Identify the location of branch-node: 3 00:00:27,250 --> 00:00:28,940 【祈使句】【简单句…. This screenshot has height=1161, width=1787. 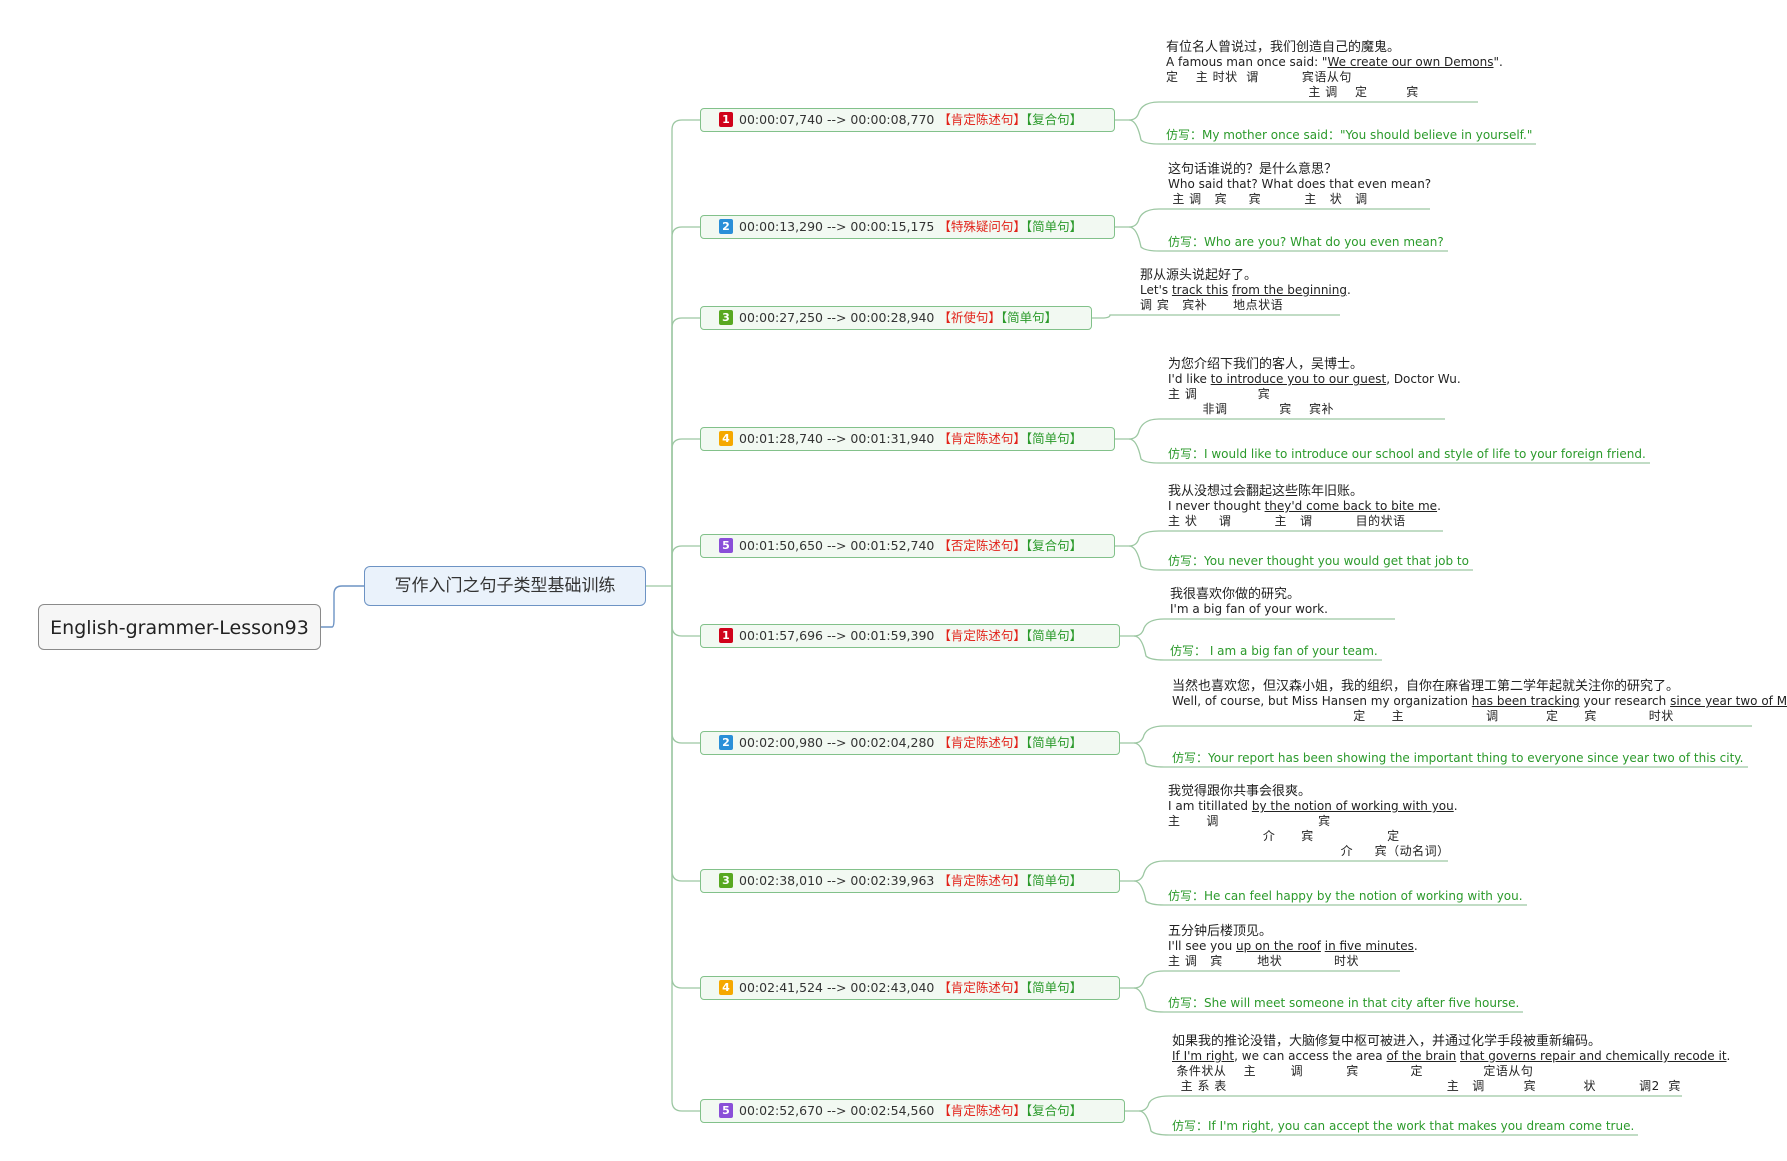
(896, 318).